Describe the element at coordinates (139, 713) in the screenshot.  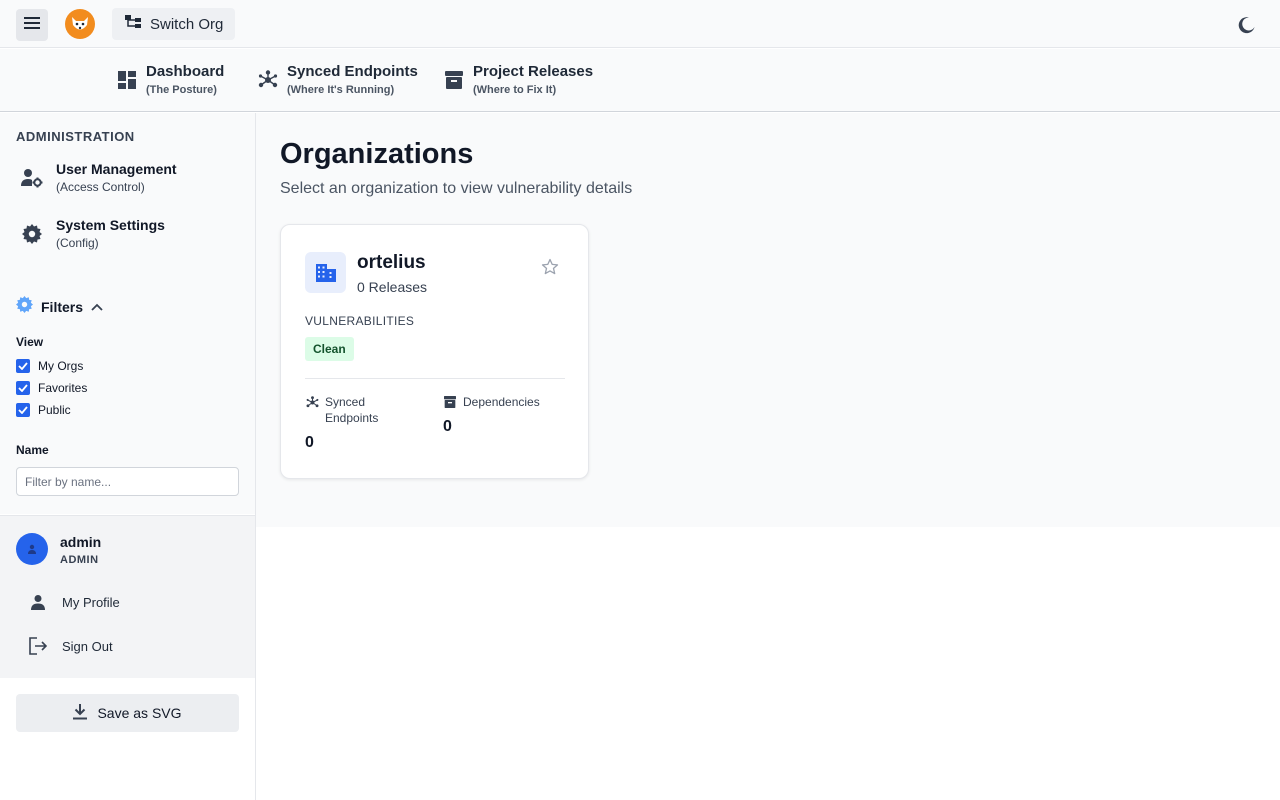
I see `save-as-svg-label: Save as SVG` at that location.